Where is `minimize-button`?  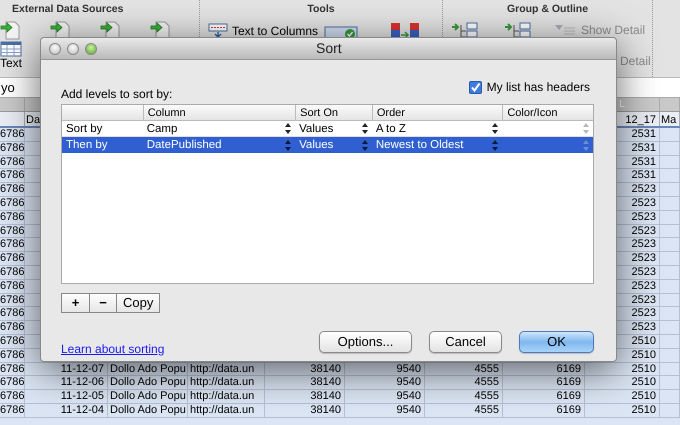 minimize-button is located at coordinates (73, 48).